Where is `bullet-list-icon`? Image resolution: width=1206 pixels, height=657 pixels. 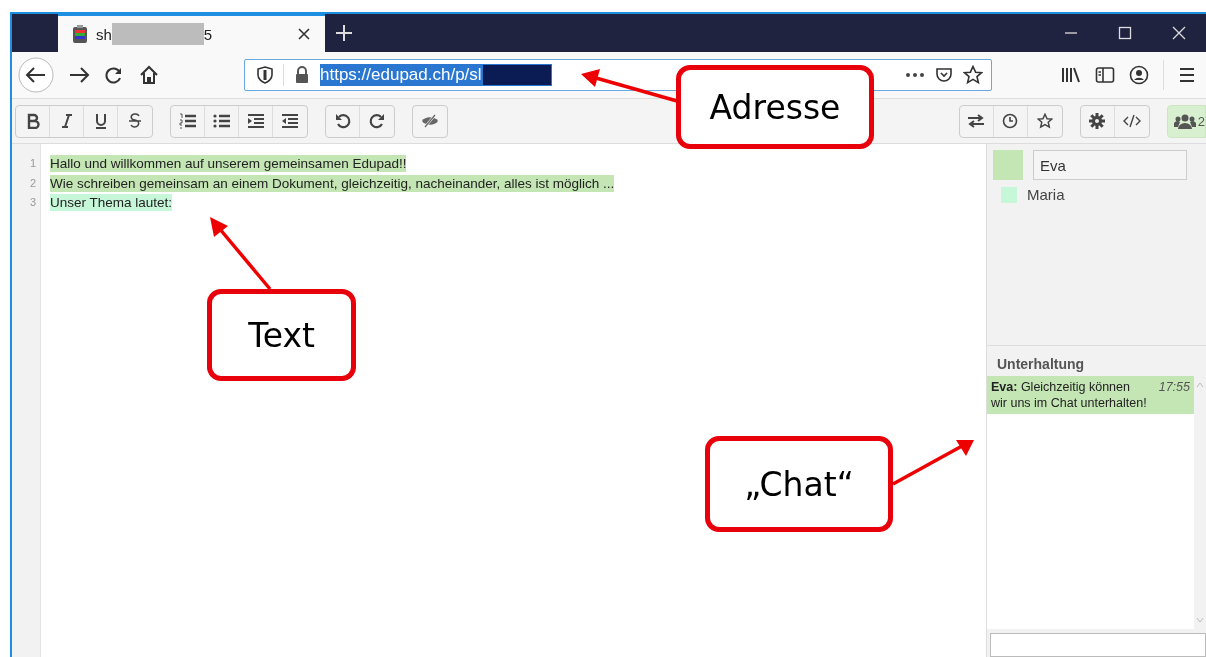
bullet-list-icon is located at coordinates (221, 121).